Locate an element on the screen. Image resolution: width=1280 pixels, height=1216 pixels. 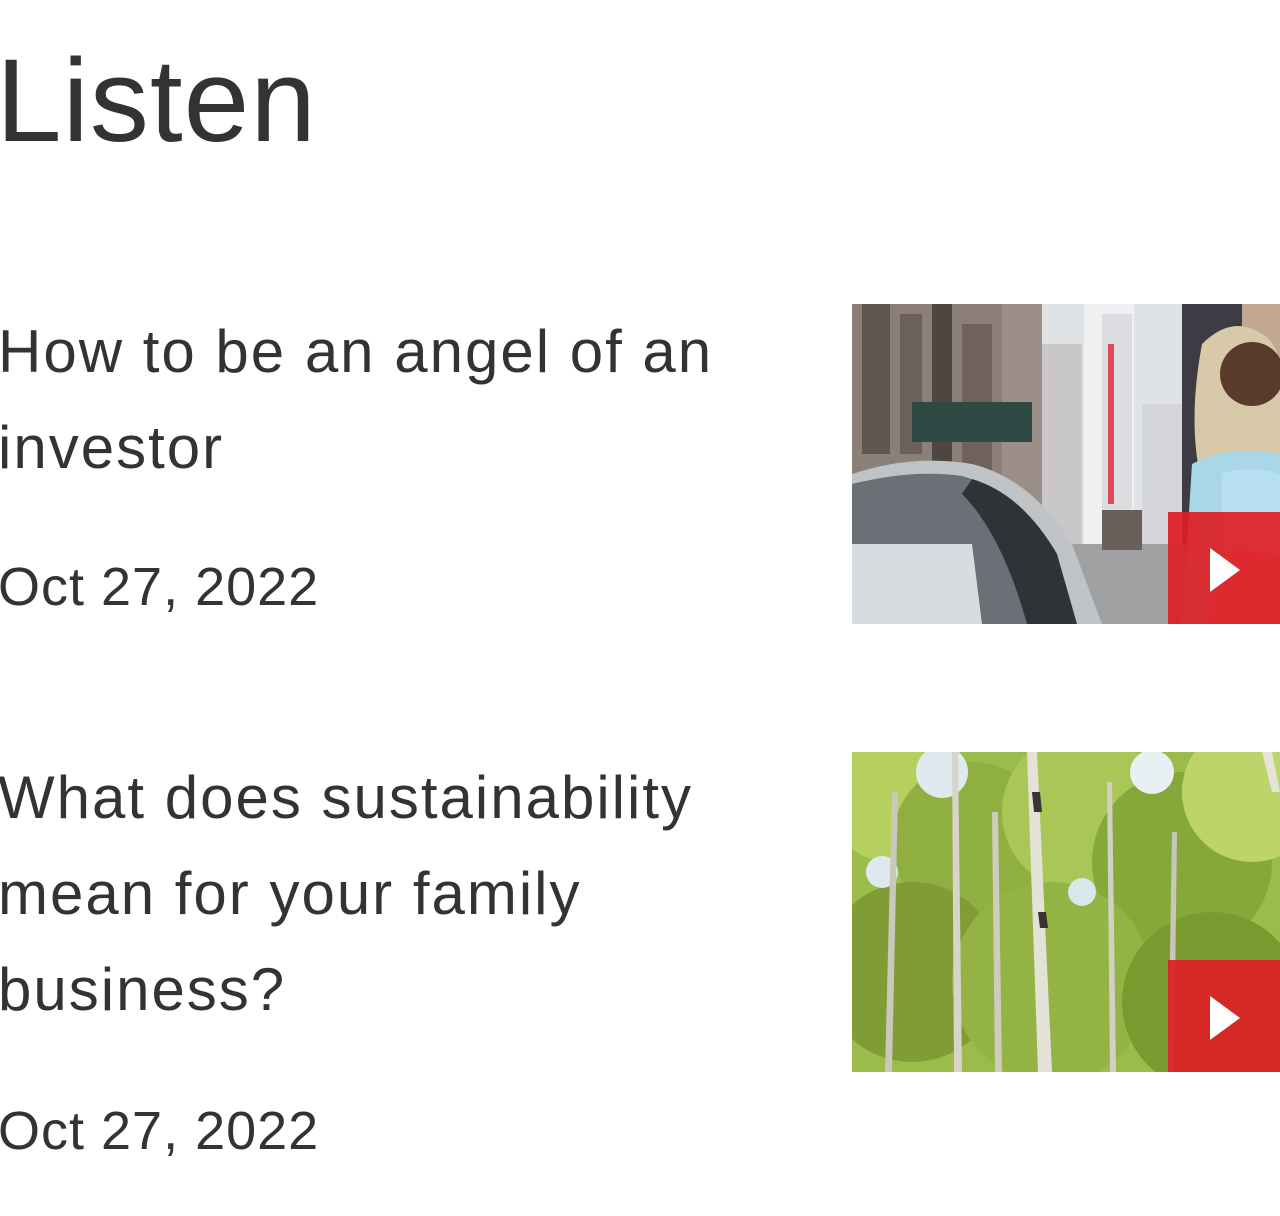
podcast-title-link: How to be an angel of an investor is located at coordinates (409, 400).